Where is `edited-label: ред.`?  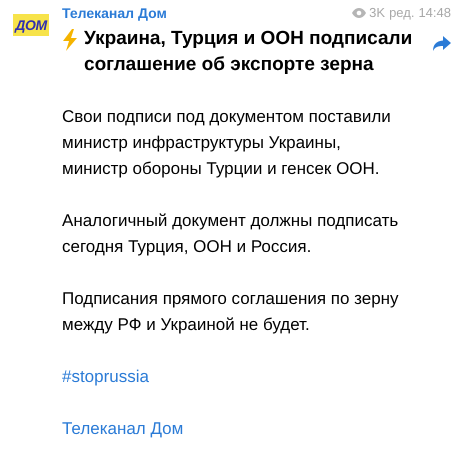 edited-label: ред. is located at coordinates (401, 13).